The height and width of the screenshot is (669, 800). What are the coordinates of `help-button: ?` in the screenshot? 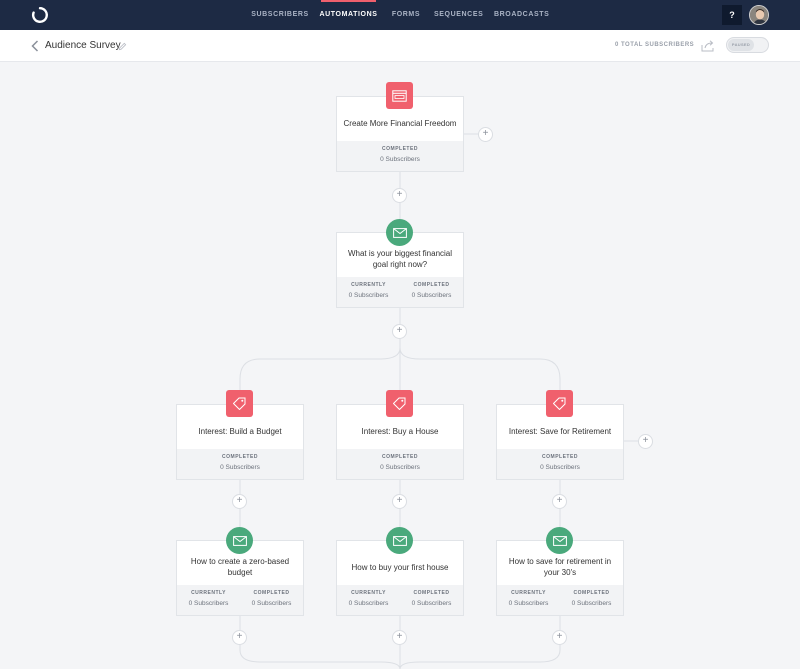 It's located at (732, 15).